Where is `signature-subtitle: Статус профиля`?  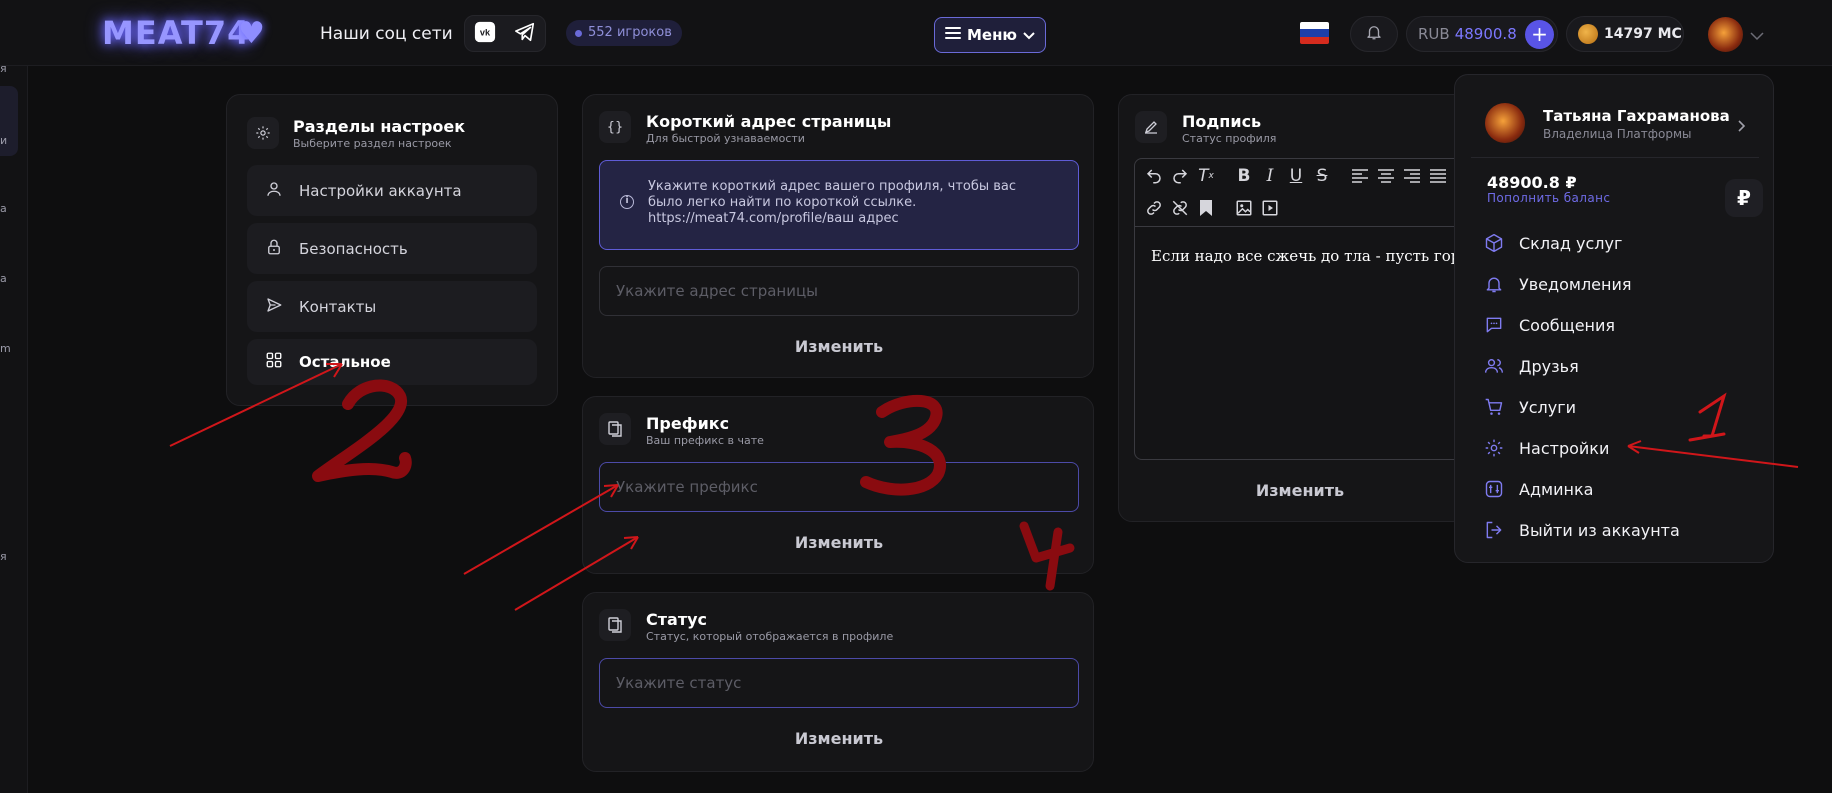 signature-subtitle: Статус профиля is located at coordinates (1229, 138).